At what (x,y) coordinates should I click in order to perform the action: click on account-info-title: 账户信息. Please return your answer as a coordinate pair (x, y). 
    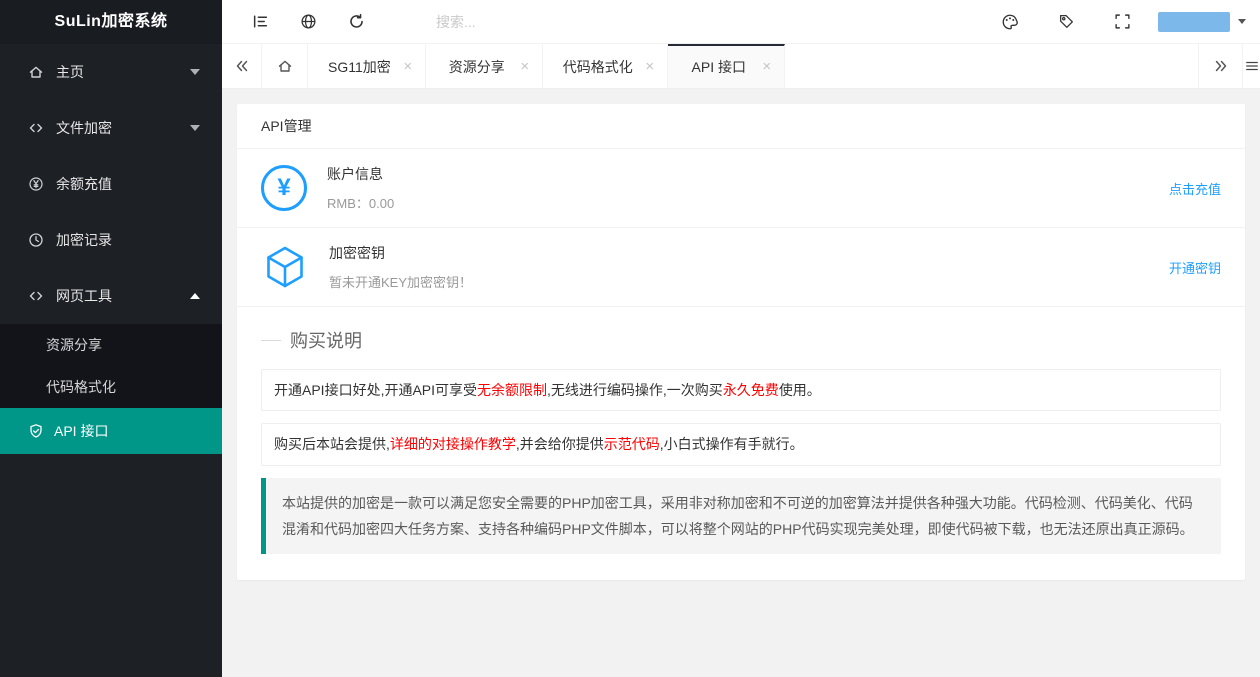
    Looking at the image, I should click on (355, 174).